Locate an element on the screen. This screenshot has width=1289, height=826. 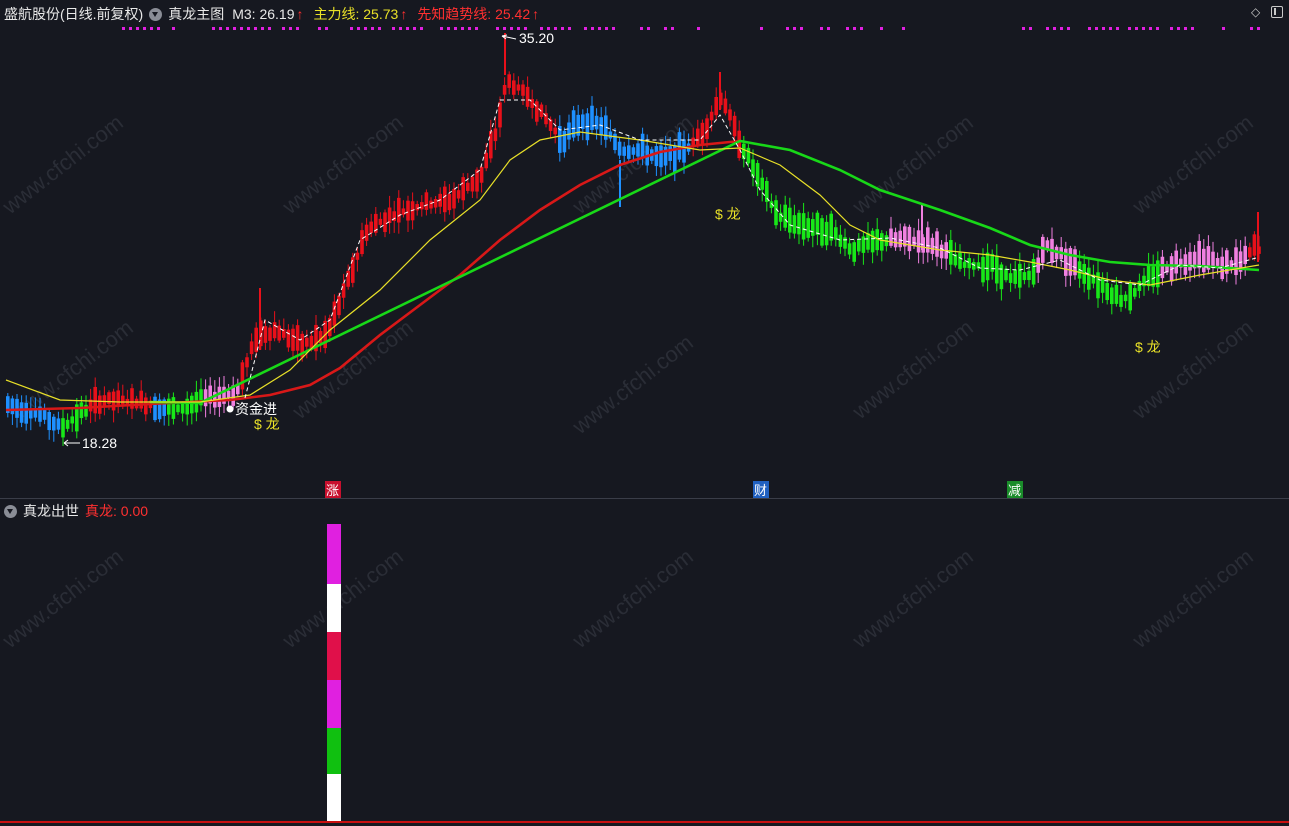
low-arrow-icon is located at coordinates (71, 443).